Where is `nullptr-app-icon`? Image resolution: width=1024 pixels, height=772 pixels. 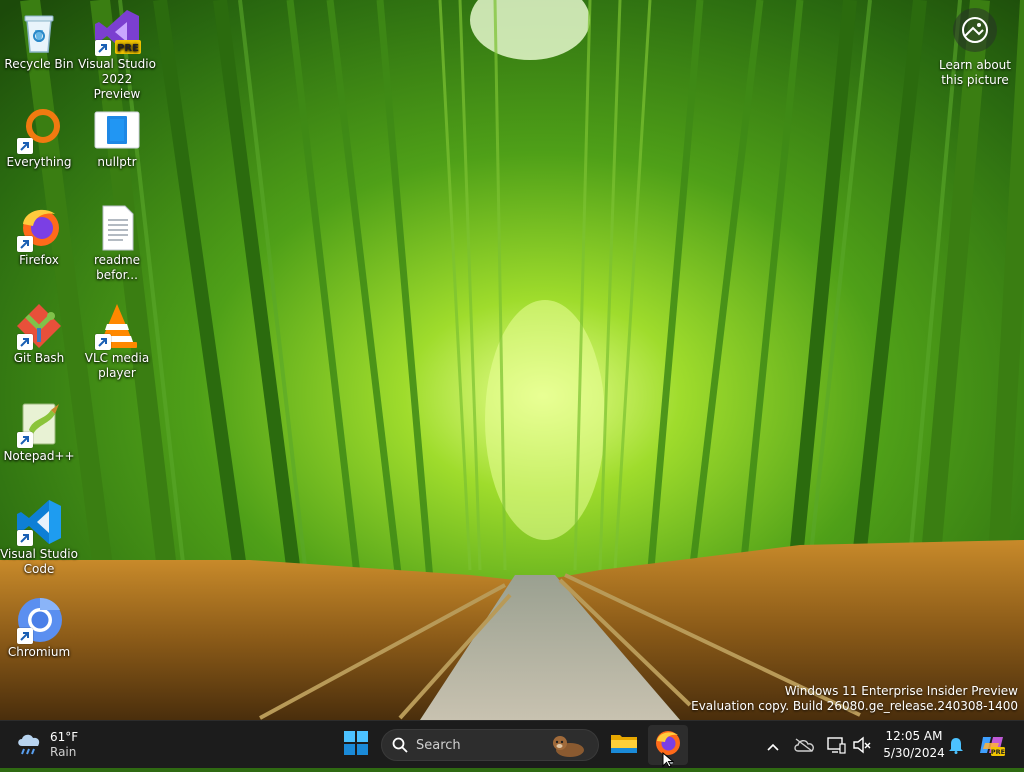 nullptr-app-icon is located at coordinates (117, 130).